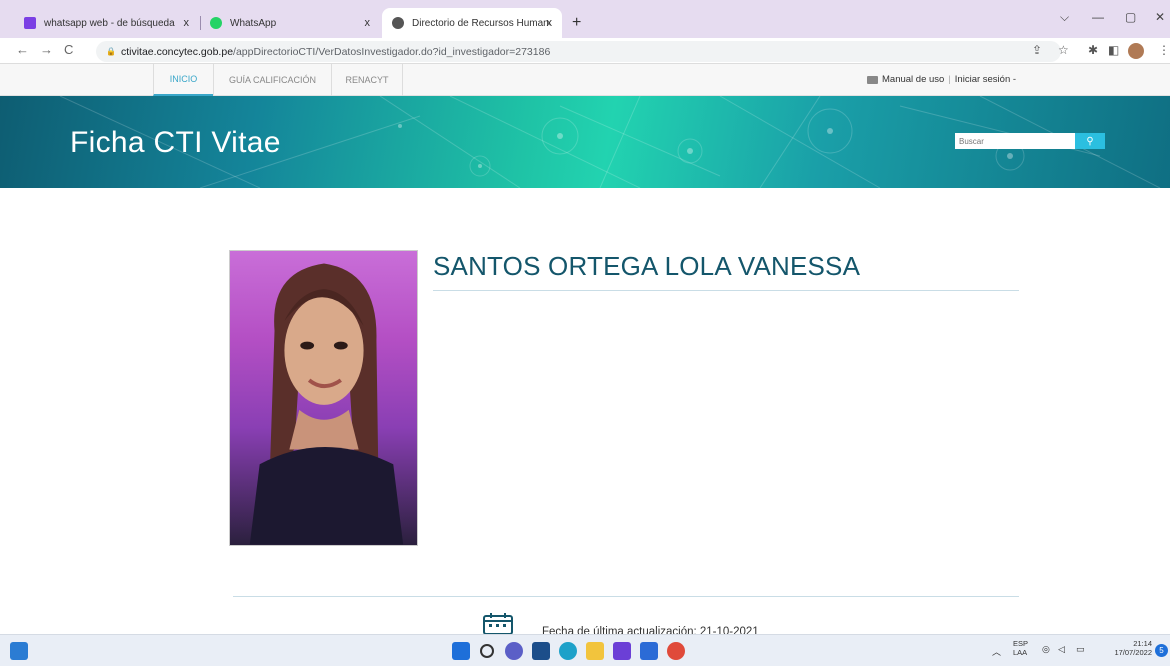 The width and height of the screenshot is (1170, 666). Describe the element at coordinates (1113, 50) in the screenshot. I see `sidebar-icon: ◧` at that location.